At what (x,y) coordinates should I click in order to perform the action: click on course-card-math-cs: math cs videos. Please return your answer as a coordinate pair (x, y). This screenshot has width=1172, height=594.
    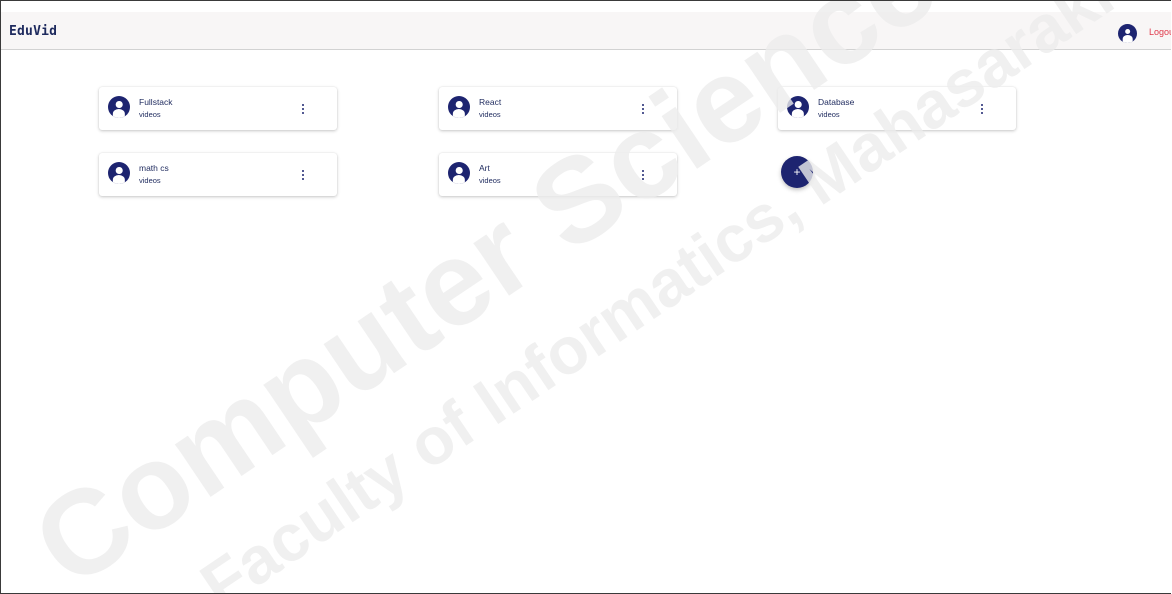
    Looking at the image, I should click on (218, 174).